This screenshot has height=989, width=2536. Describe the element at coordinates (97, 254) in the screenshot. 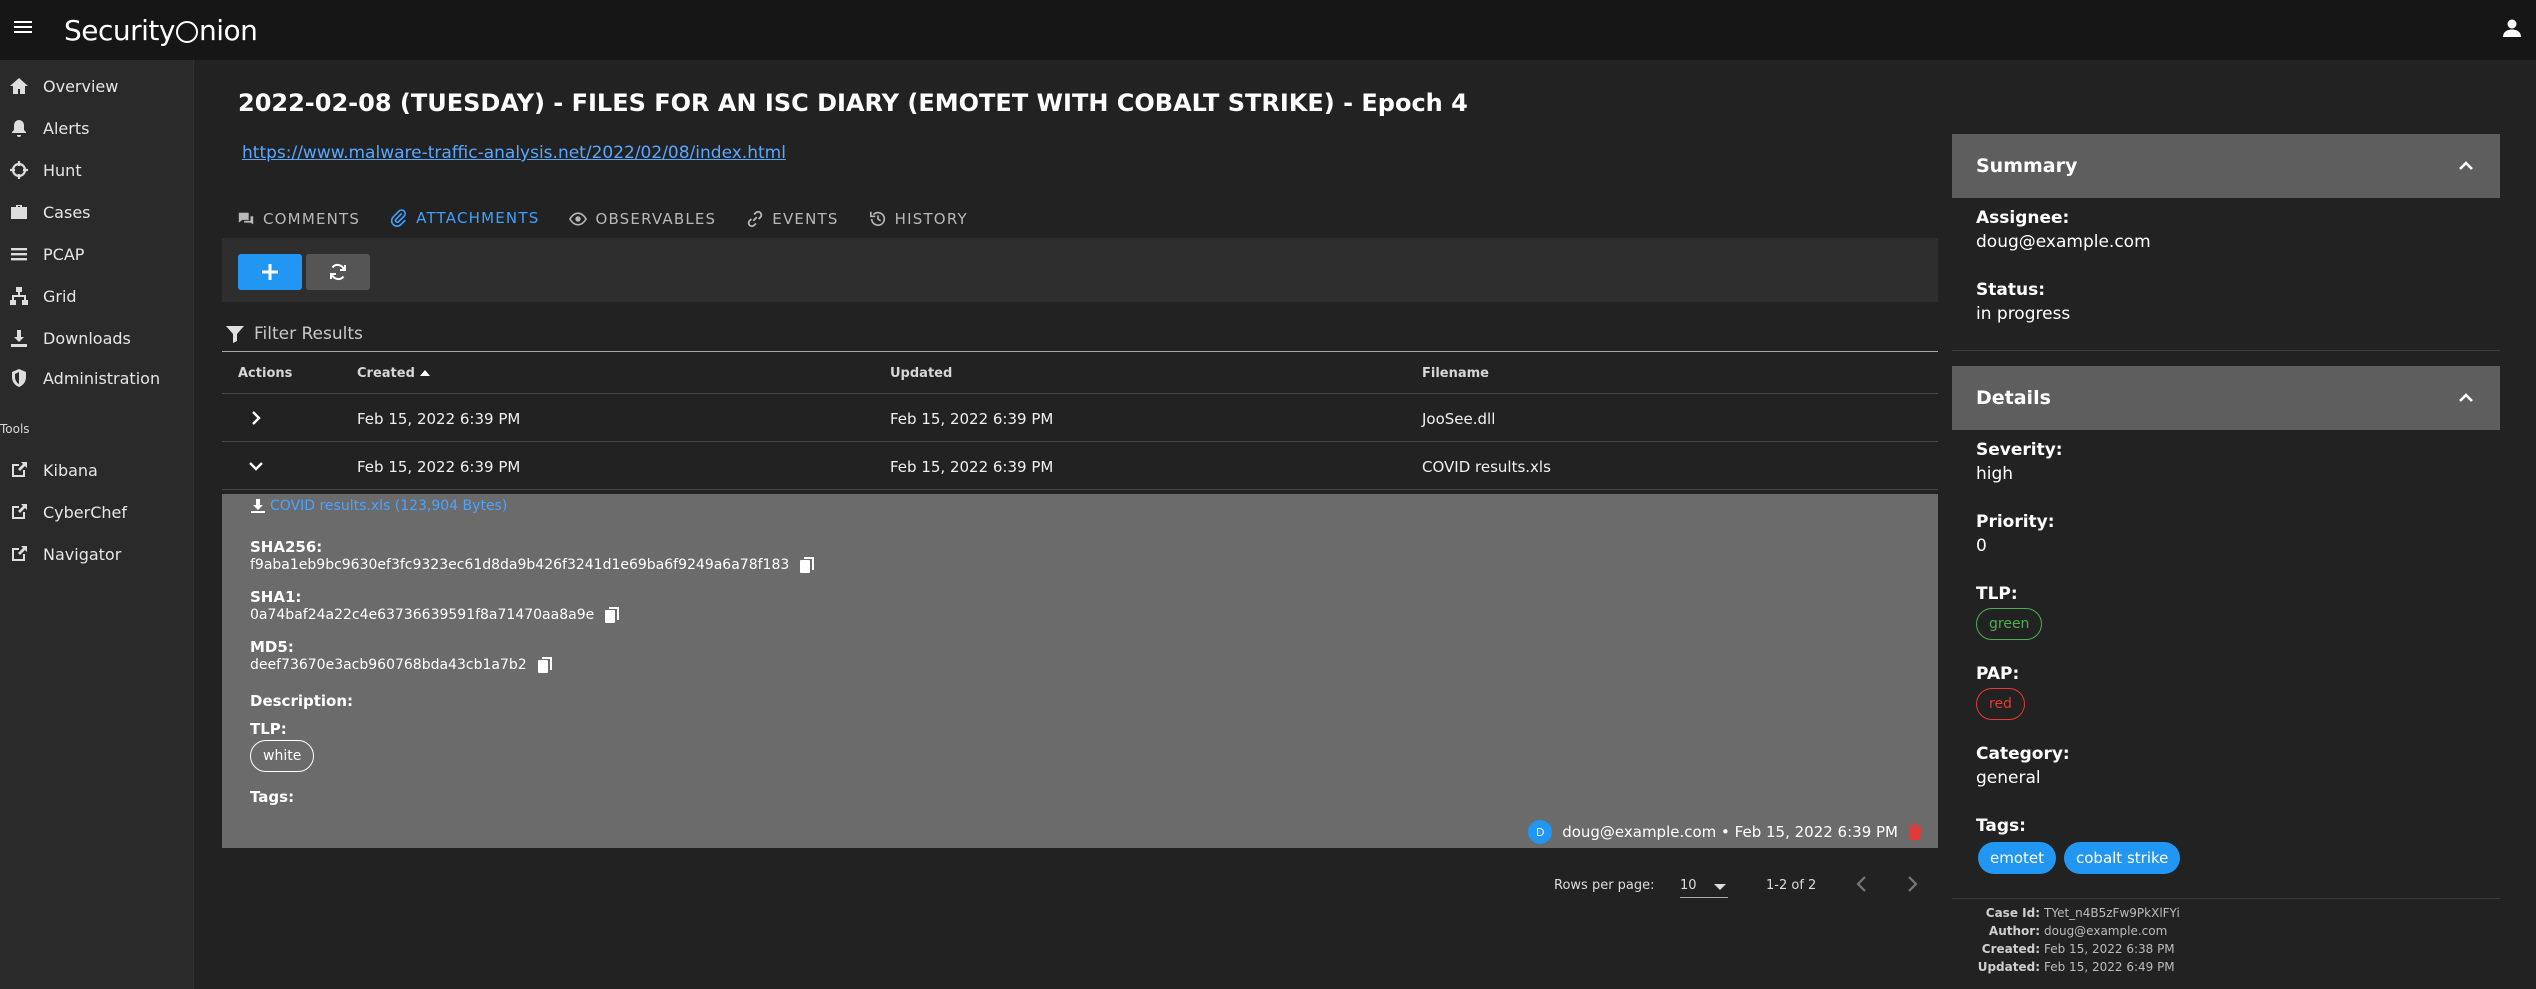

I see `sidebar-item-pcap: PCAP` at that location.